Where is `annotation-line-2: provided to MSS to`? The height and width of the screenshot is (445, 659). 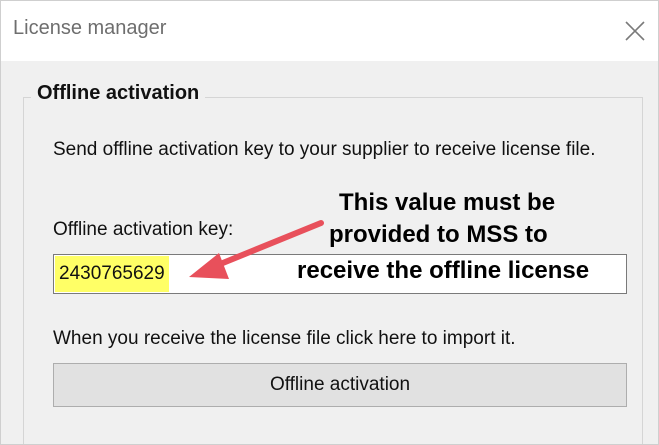
annotation-line-2: provided to MSS to is located at coordinates (438, 234).